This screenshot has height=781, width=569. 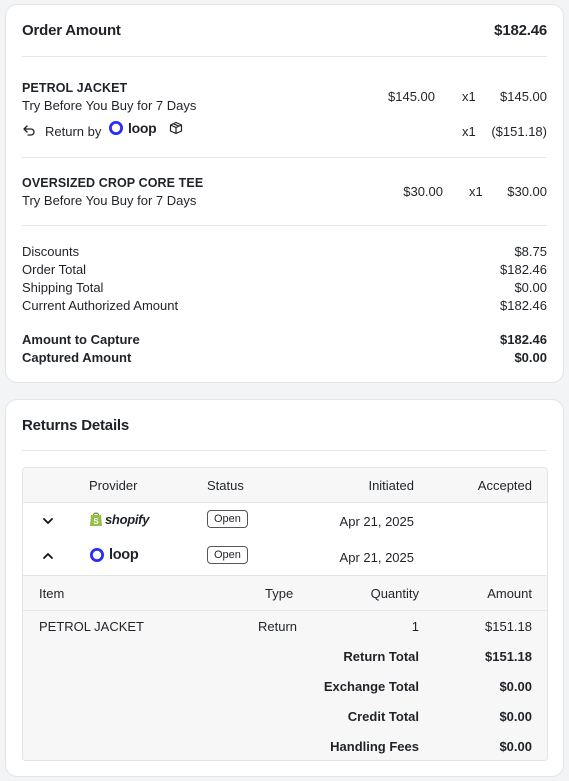 I want to click on detail-row: PETROL JACKET Return 1 $151.18, so click(x=285, y=626).